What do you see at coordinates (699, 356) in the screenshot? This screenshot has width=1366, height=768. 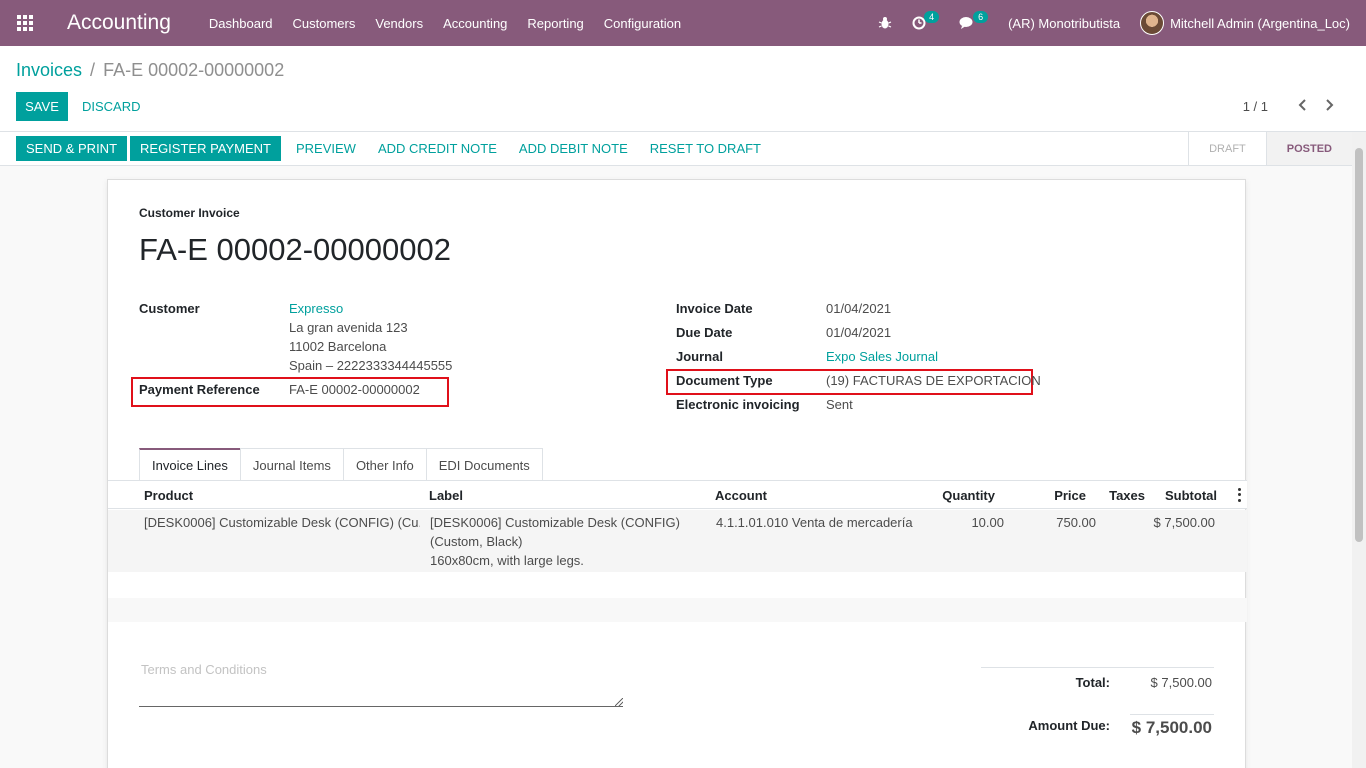 I see `journal-label: Journal` at bounding box center [699, 356].